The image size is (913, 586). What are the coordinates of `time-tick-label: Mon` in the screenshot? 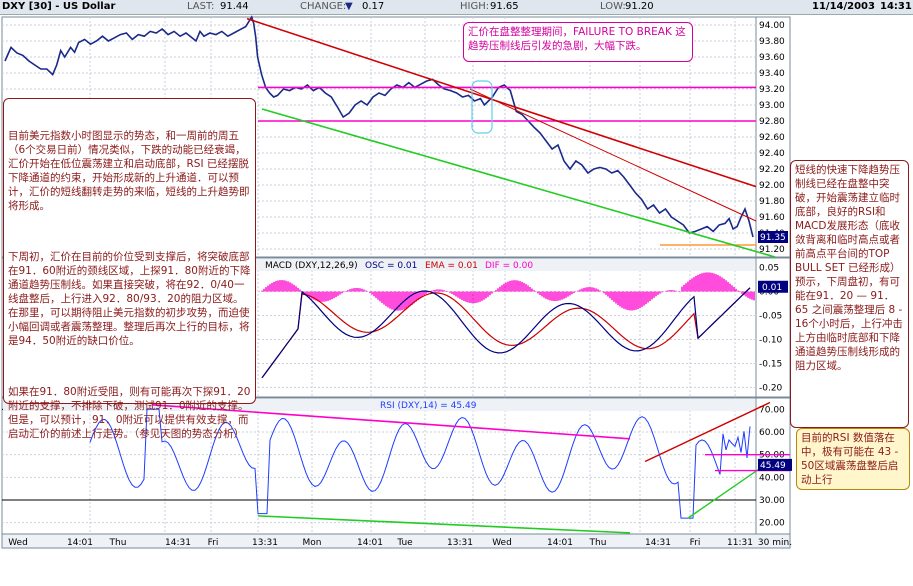 It's located at (312, 543).